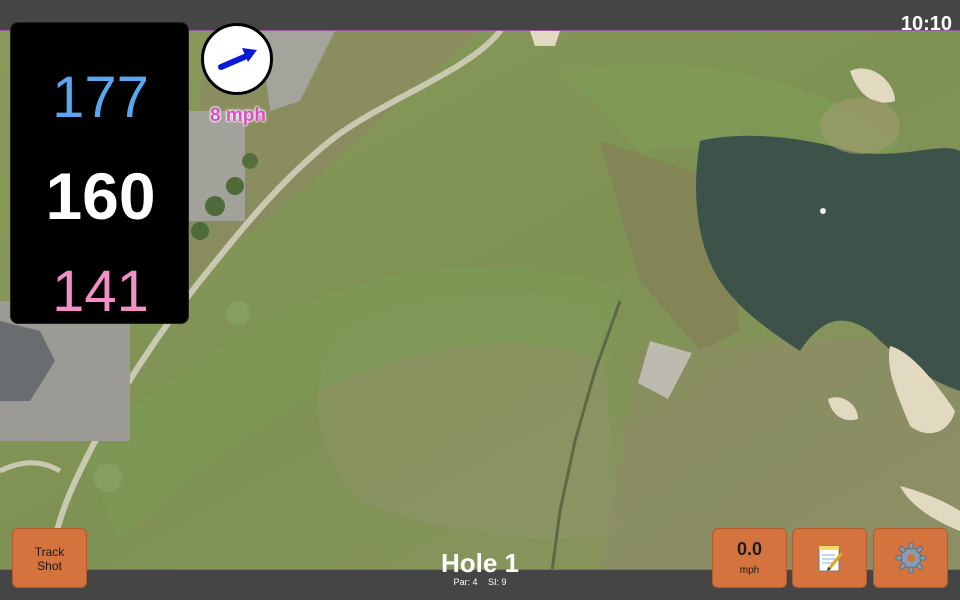 The image size is (960, 600). I want to click on settings-button, so click(910, 558).